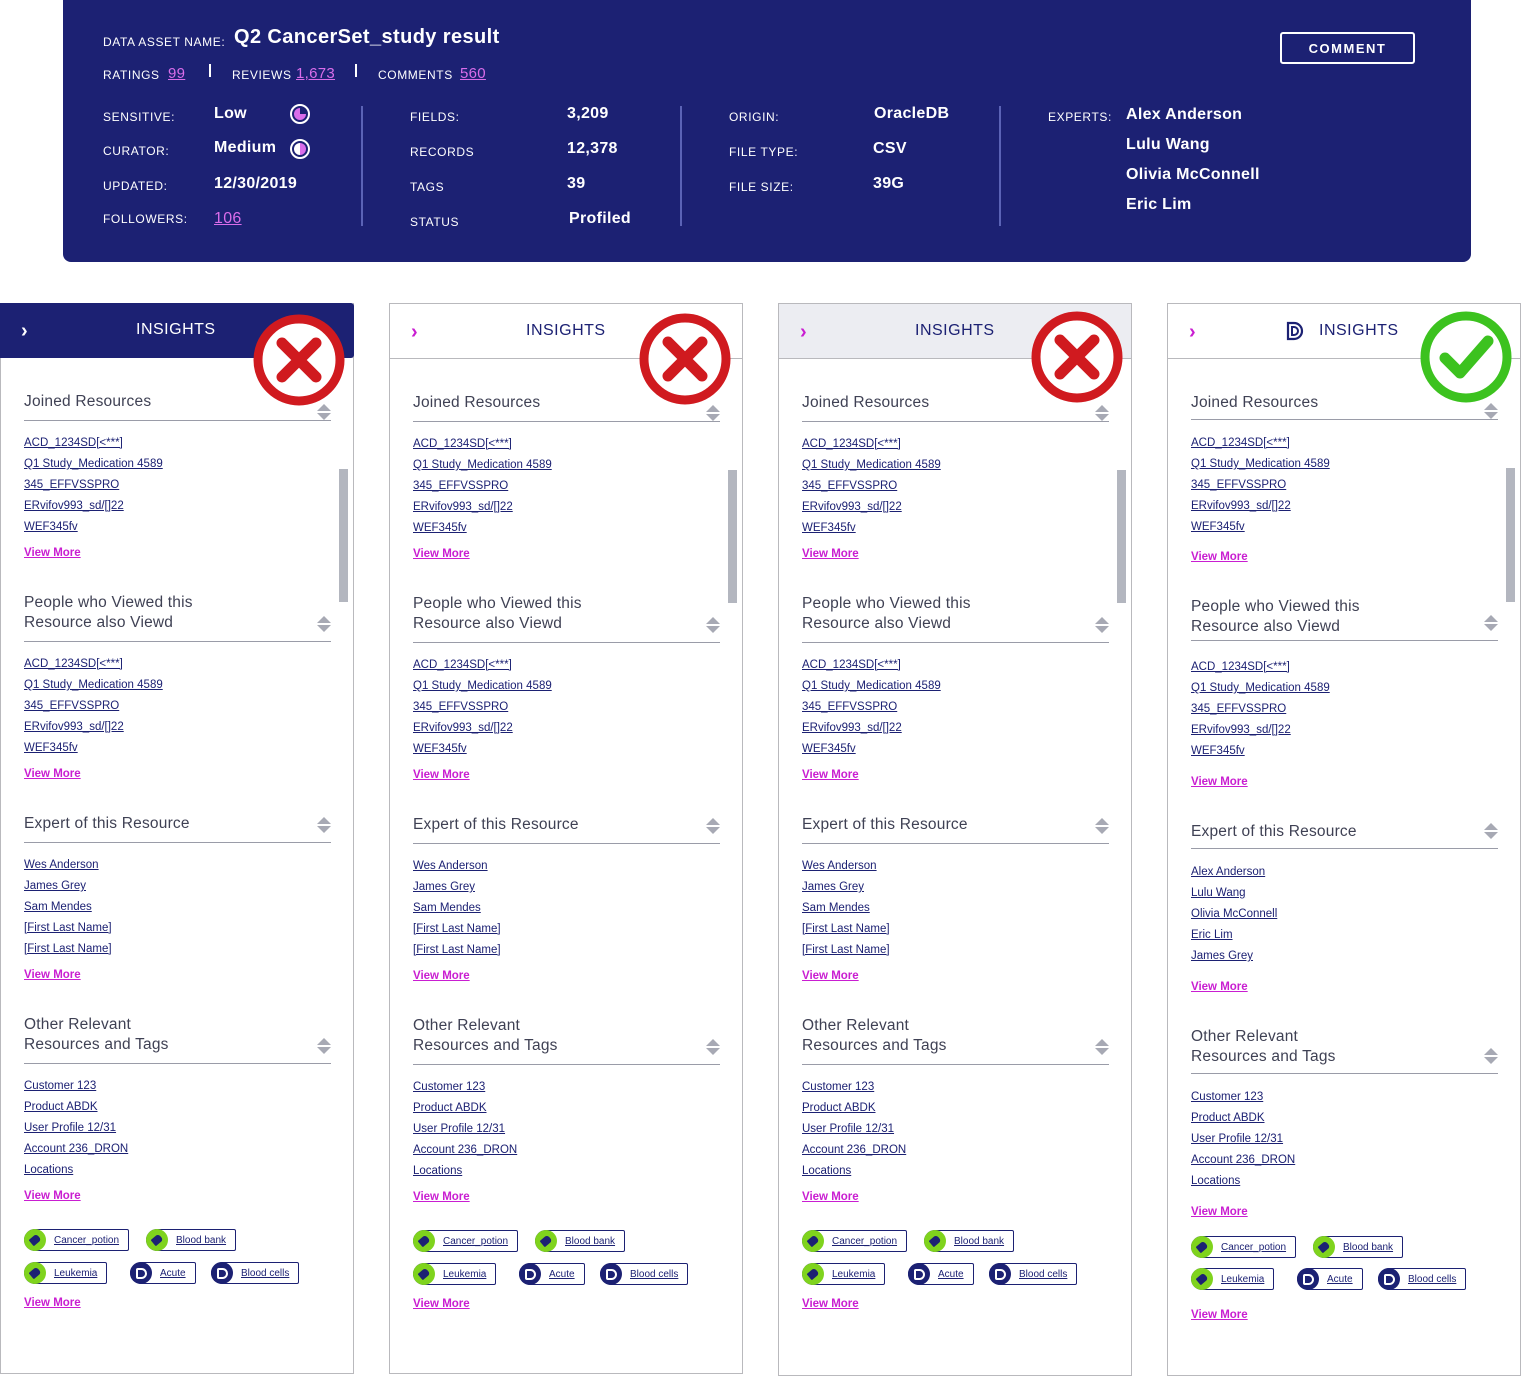 The height and width of the screenshot is (1392, 1522). I want to click on resource-link: Alex Anderson, so click(1228, 872).